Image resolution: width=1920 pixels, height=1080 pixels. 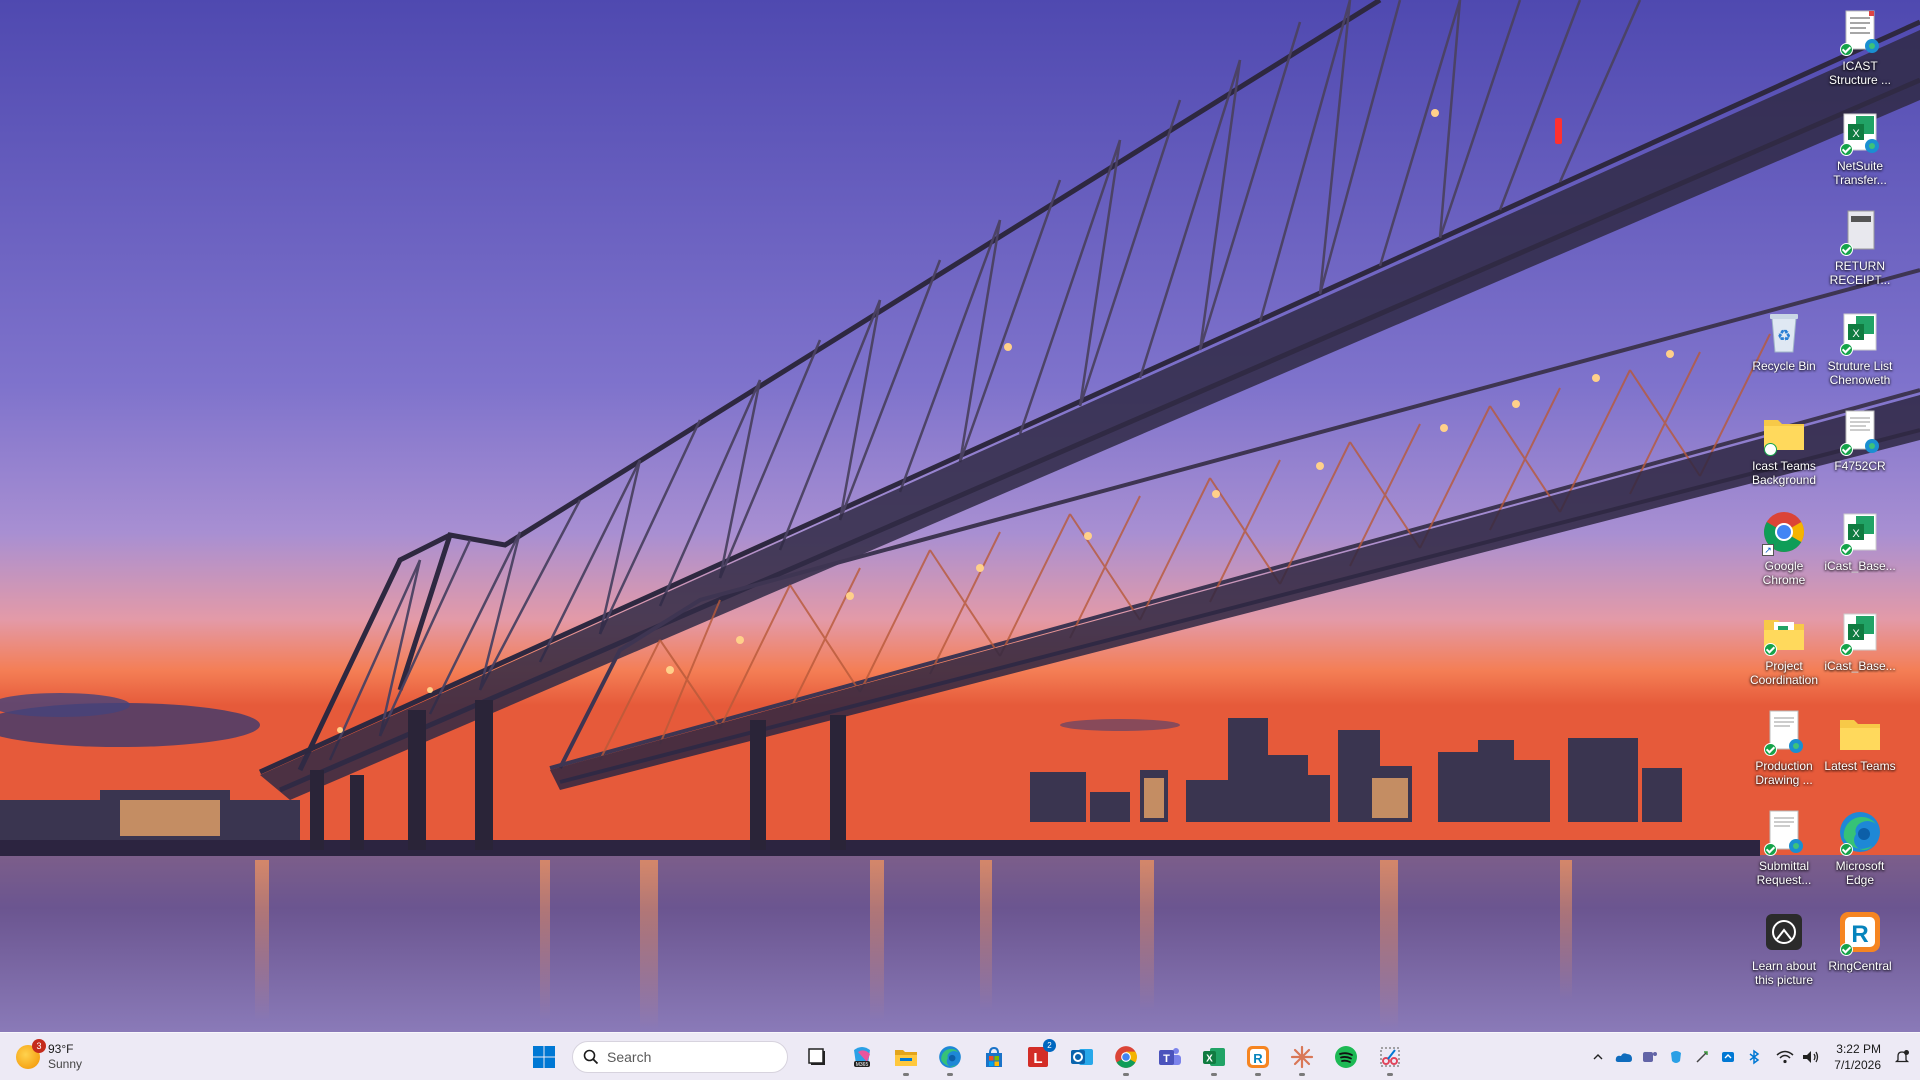 I want to click on ringcentral-icon: R, so click(x=1258, y=1057).